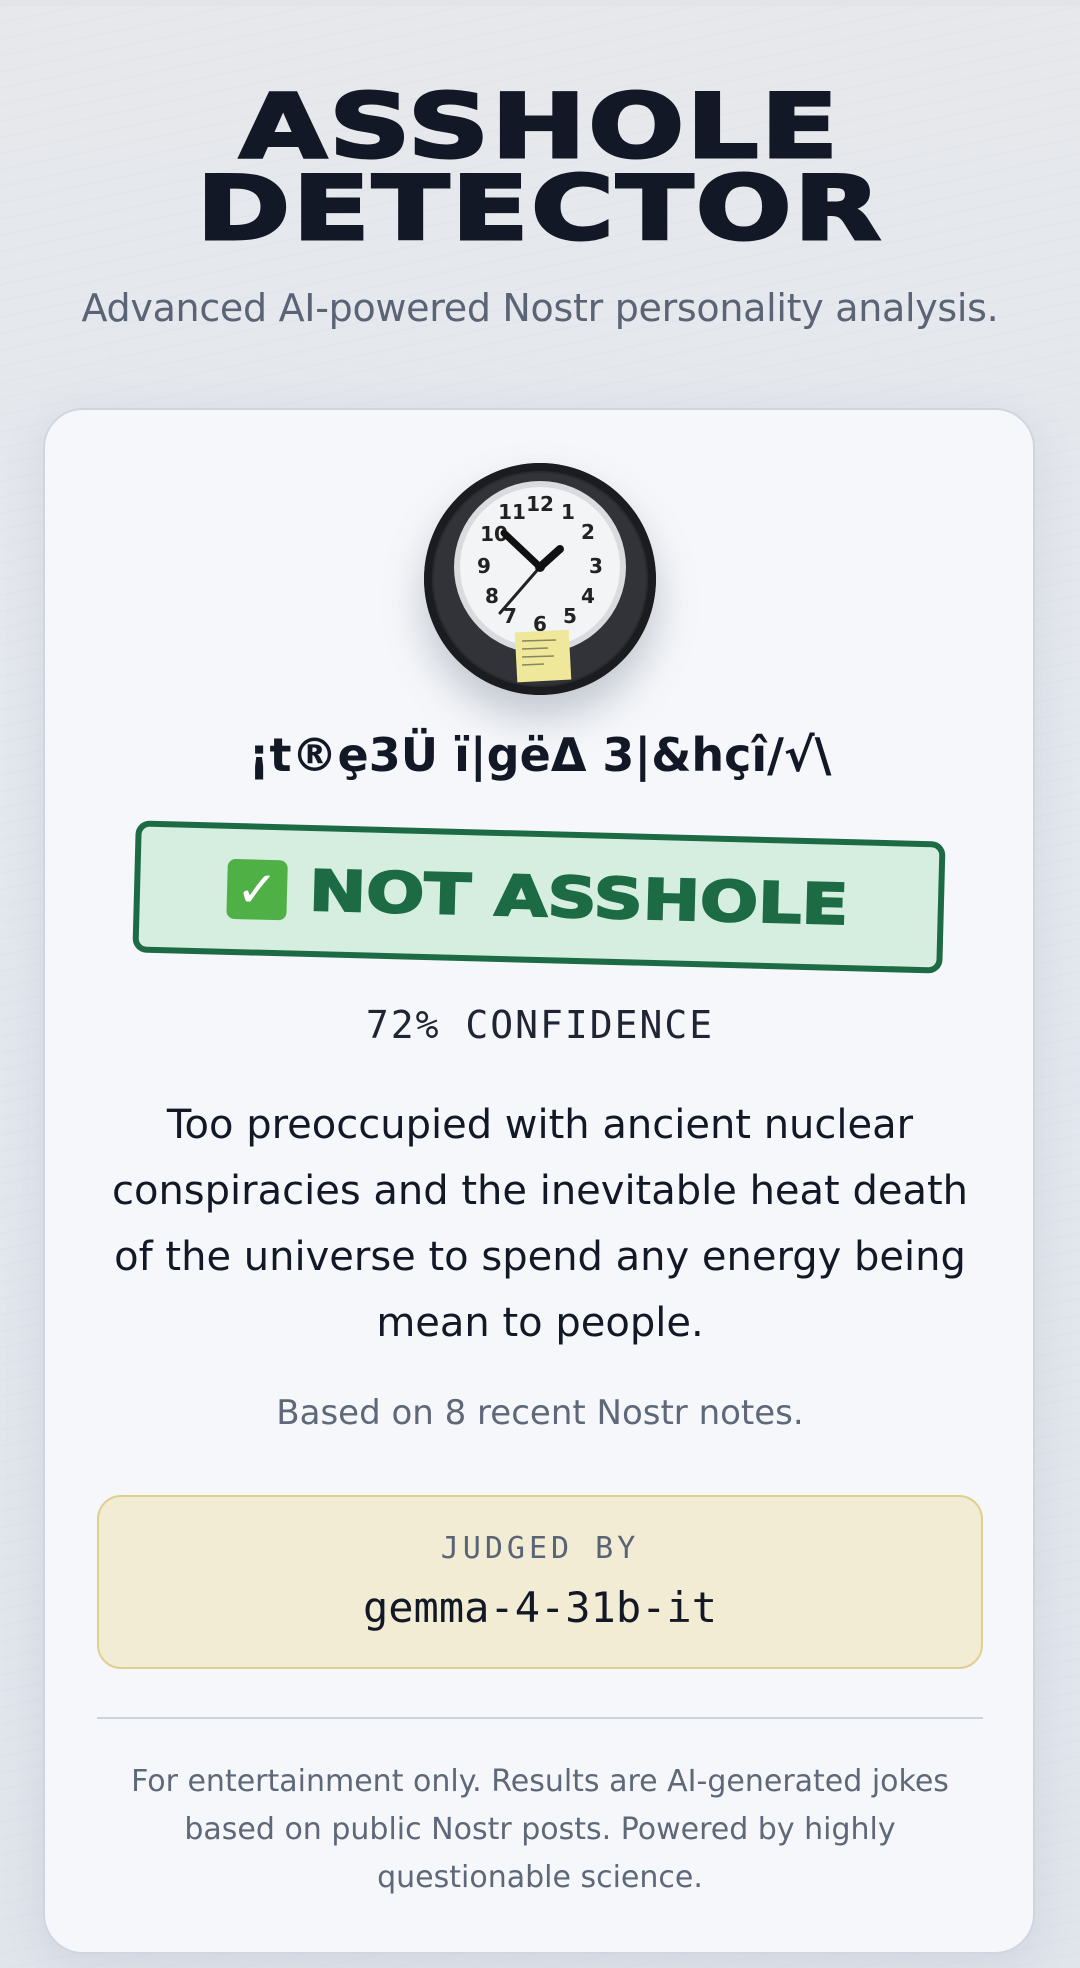  What do you see at coordinates (540, 504) in the screenshot?
I see `svg-text: 12` at bounding box center [540, 504].